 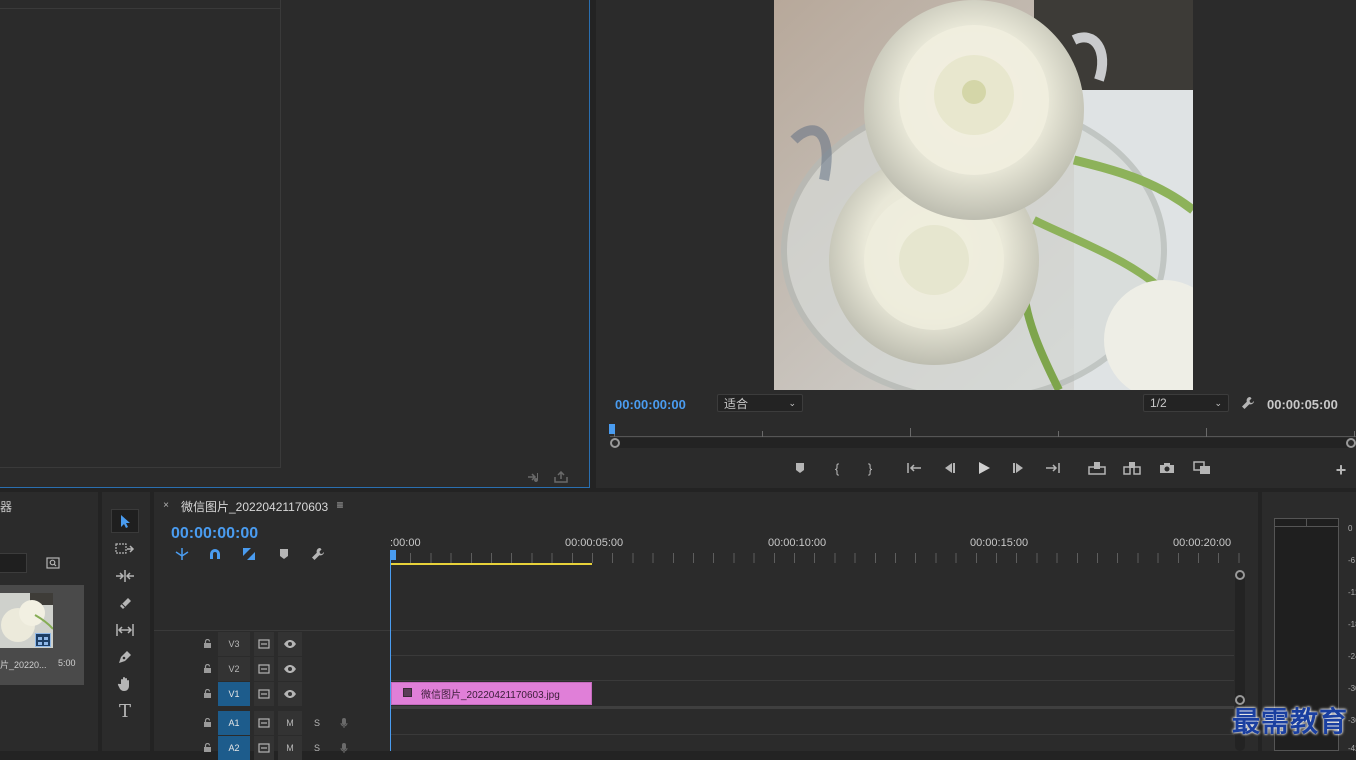 What do you see at coordinates (949, 468) in the screenshot?
I see `step-back-icon` at bounding box center [949, 468].